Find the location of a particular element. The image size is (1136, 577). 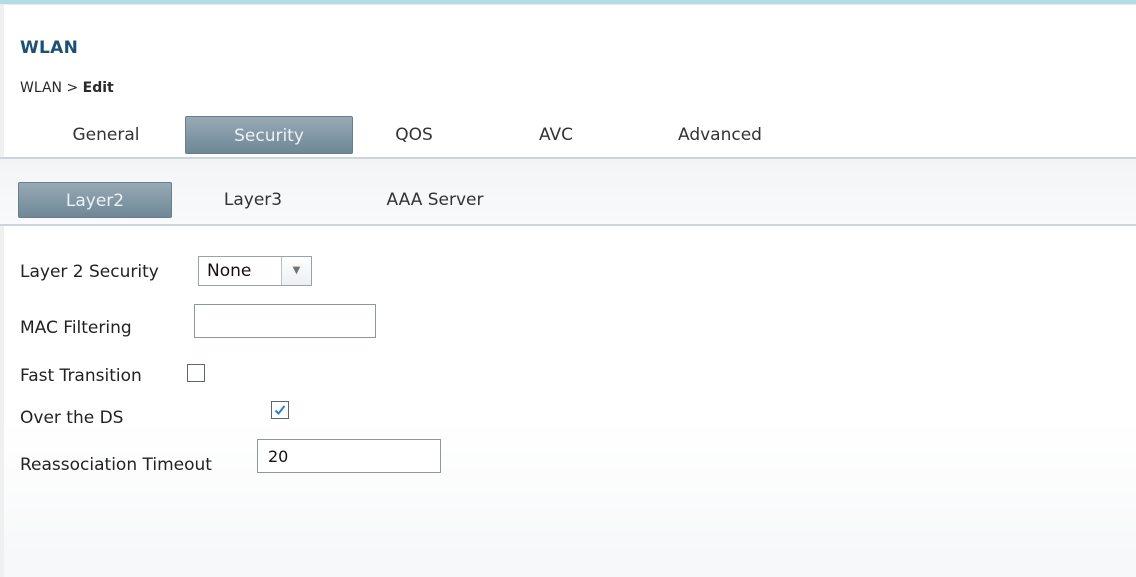

breadcrumb: WLAN > Edit is located at coordinates (67, 88).